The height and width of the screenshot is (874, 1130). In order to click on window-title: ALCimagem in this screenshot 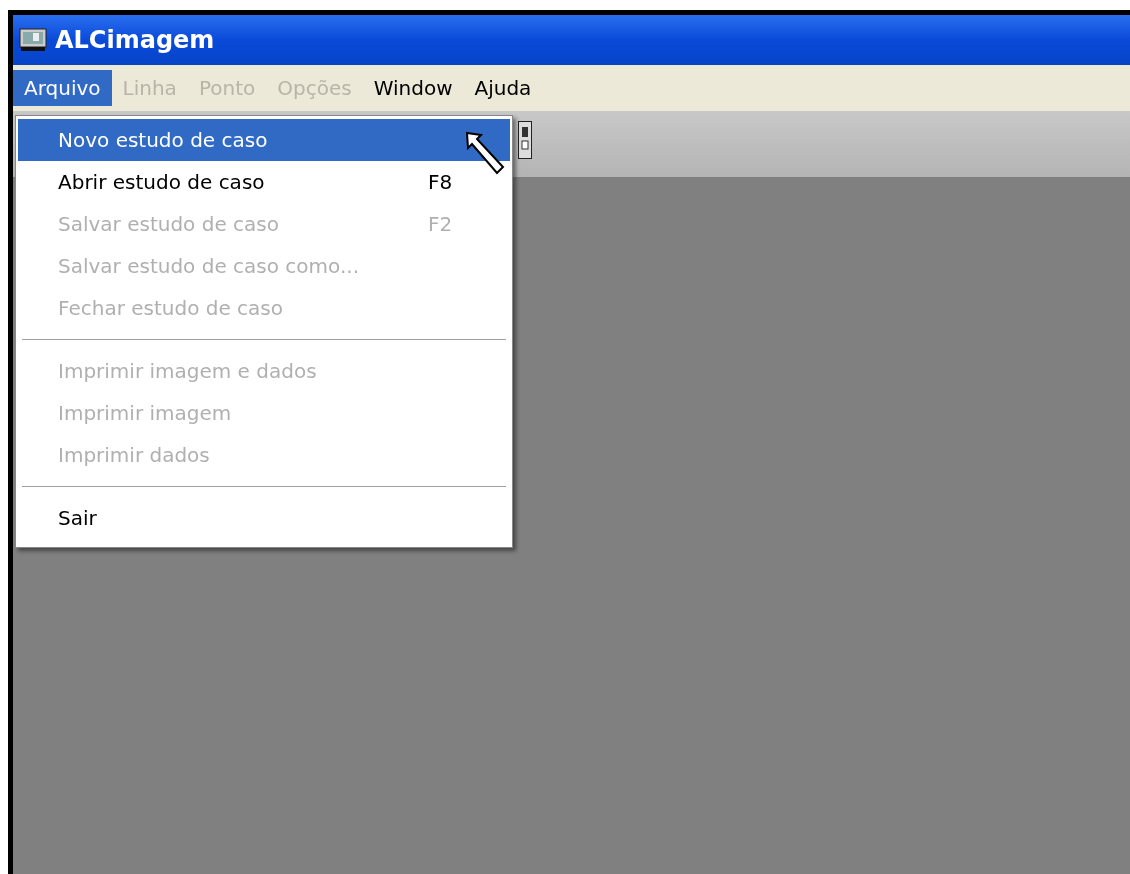, I will do `click(135, 40)`.